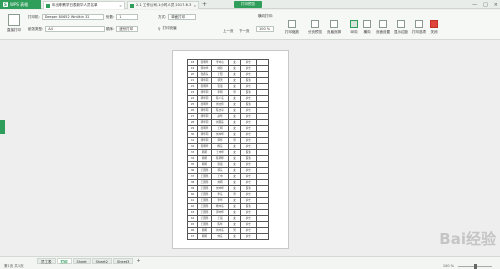 This screenshot has width=500, height=269. I want to click on sheet-tab: Sheet3, so click(123, 261).